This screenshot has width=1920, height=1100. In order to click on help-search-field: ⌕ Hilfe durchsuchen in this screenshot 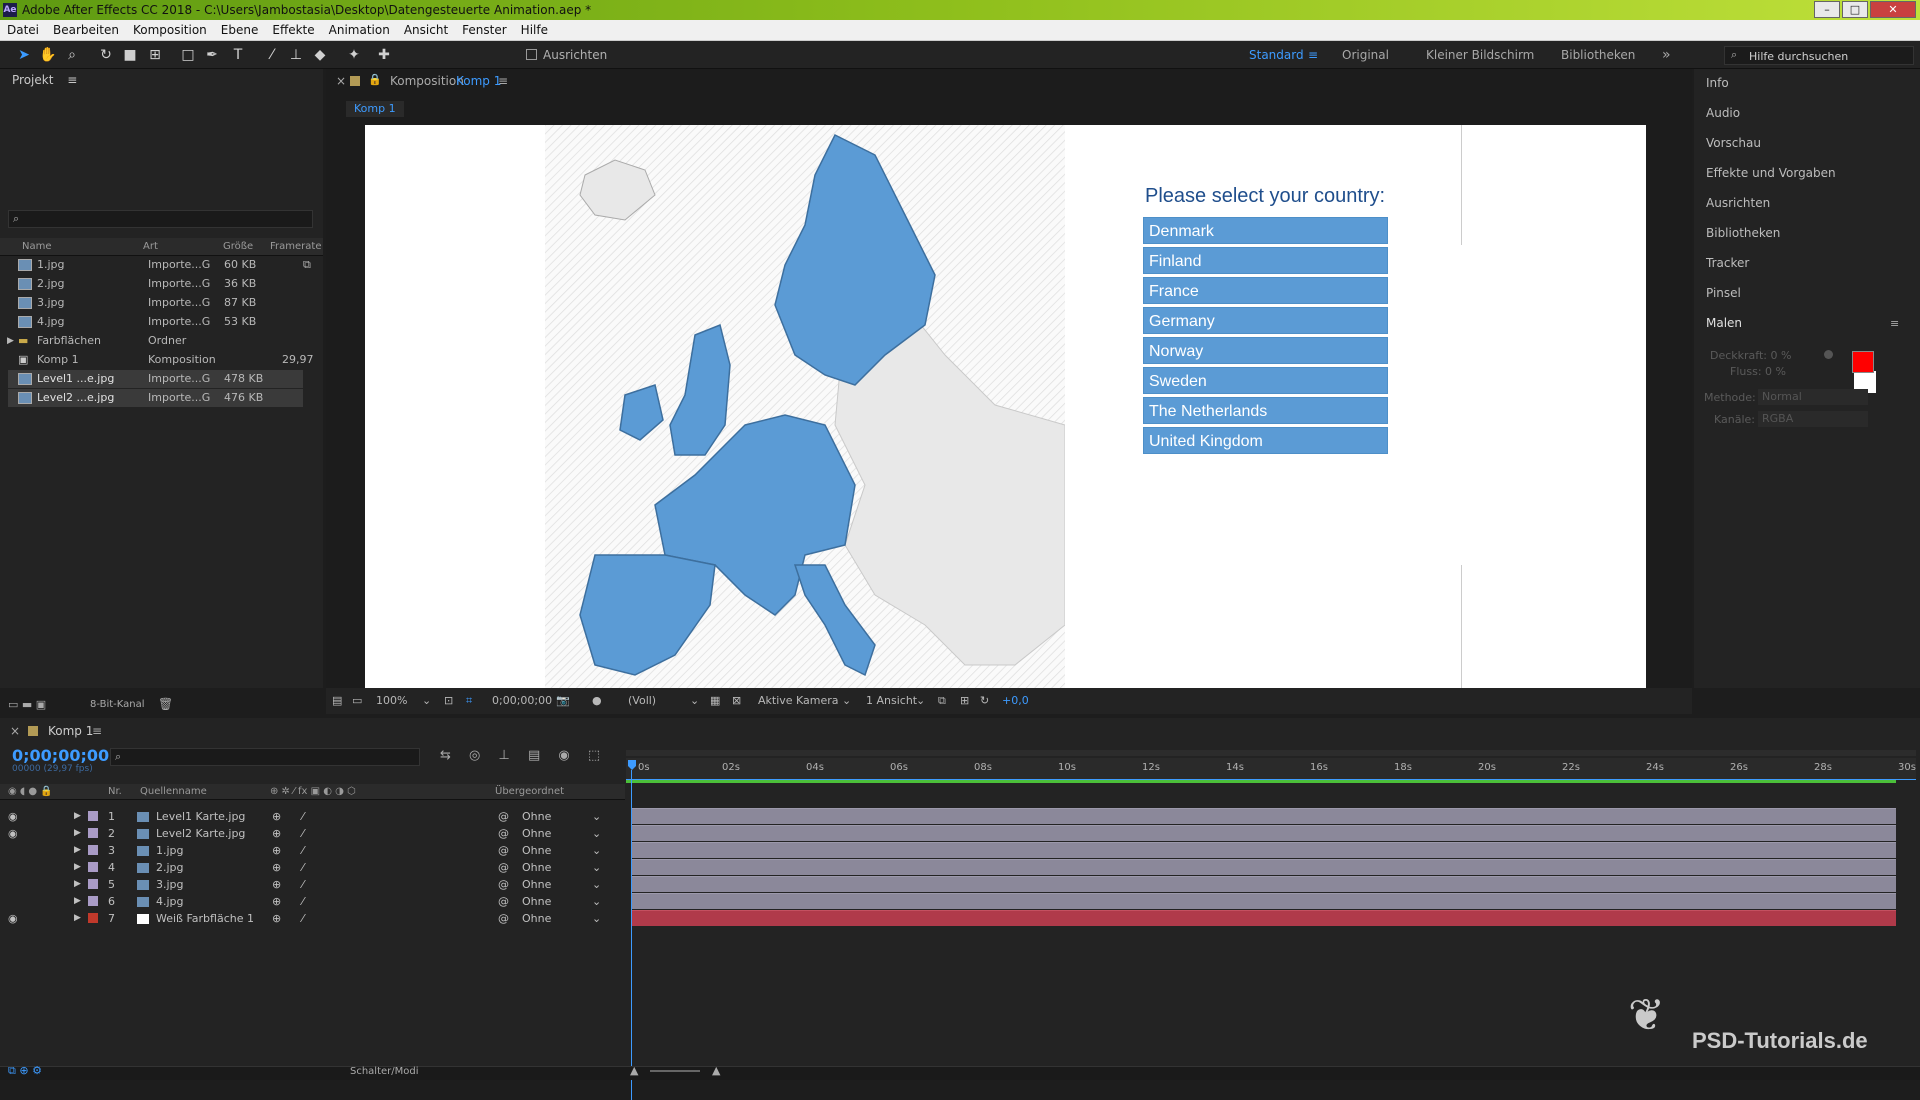, I will do `click(1819, 55)`.